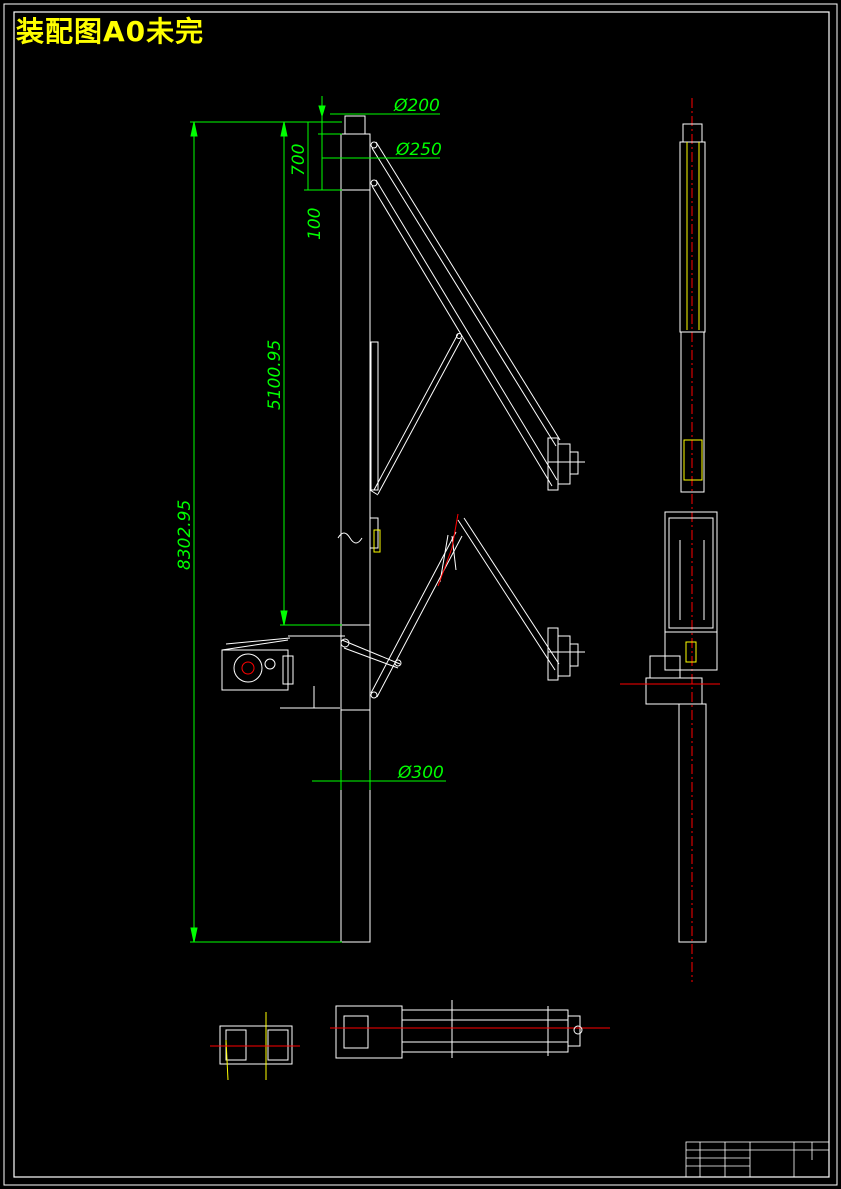 The height and width of the screenshot is (1189, 841). Describe the element at coordinates (283, 672) in the screenshot. I see `winch-unit` at that location.